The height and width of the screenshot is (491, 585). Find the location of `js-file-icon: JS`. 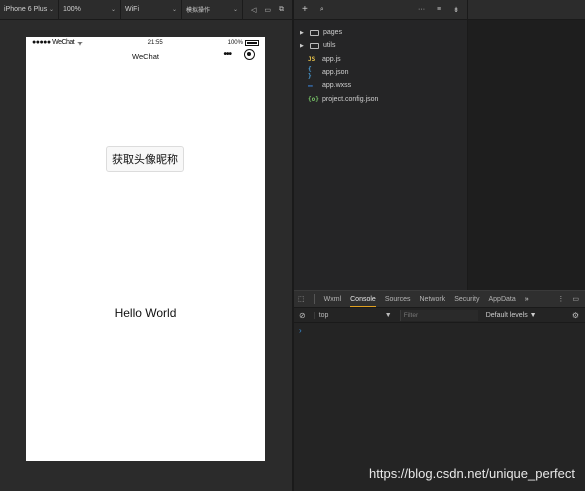

js-file-icon: JS is located at coordinates (312, 59).